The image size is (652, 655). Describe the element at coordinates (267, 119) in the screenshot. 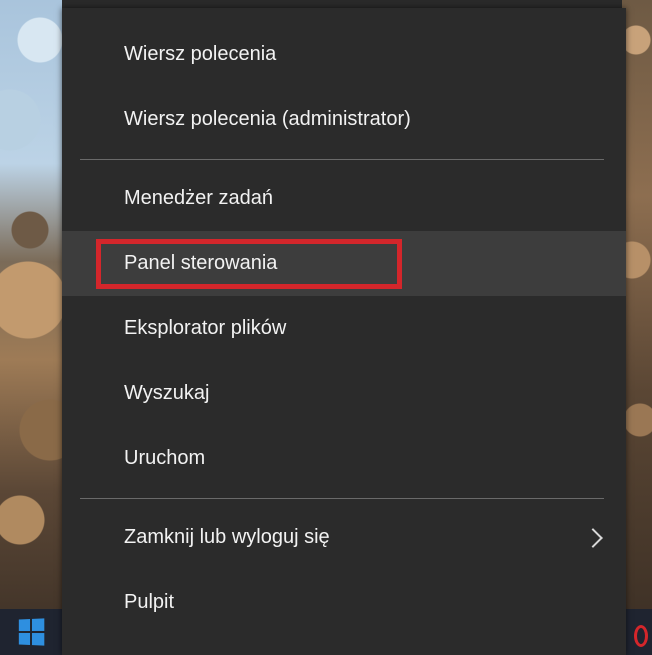

I see `menu-item-label: Wiersz polecenia (administrator)` at that location.